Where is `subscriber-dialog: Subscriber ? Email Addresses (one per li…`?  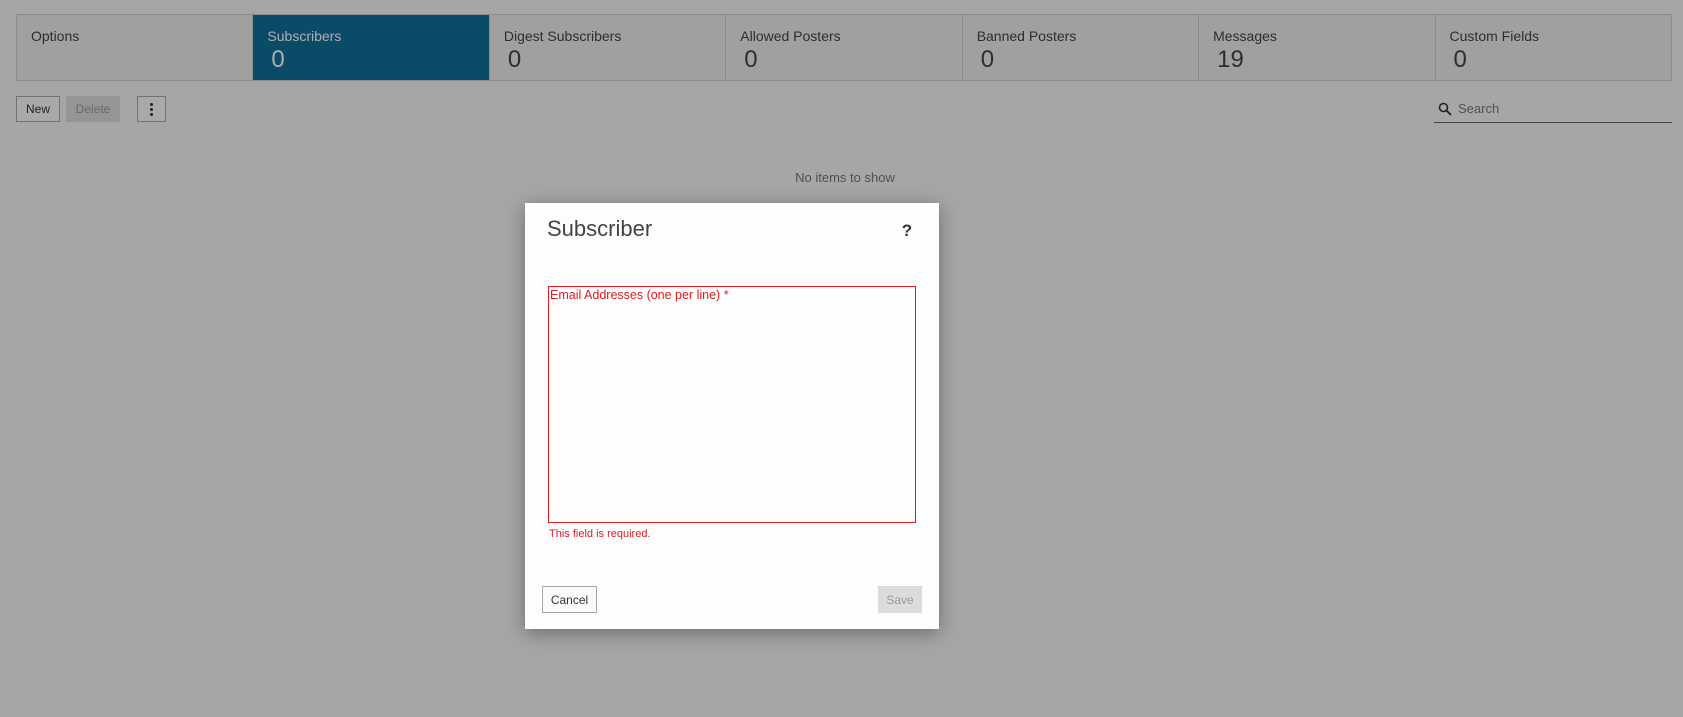
subscriber-dialog: Subscriber ? Email Addresses (one per li… is located at coordinates (732, 416).